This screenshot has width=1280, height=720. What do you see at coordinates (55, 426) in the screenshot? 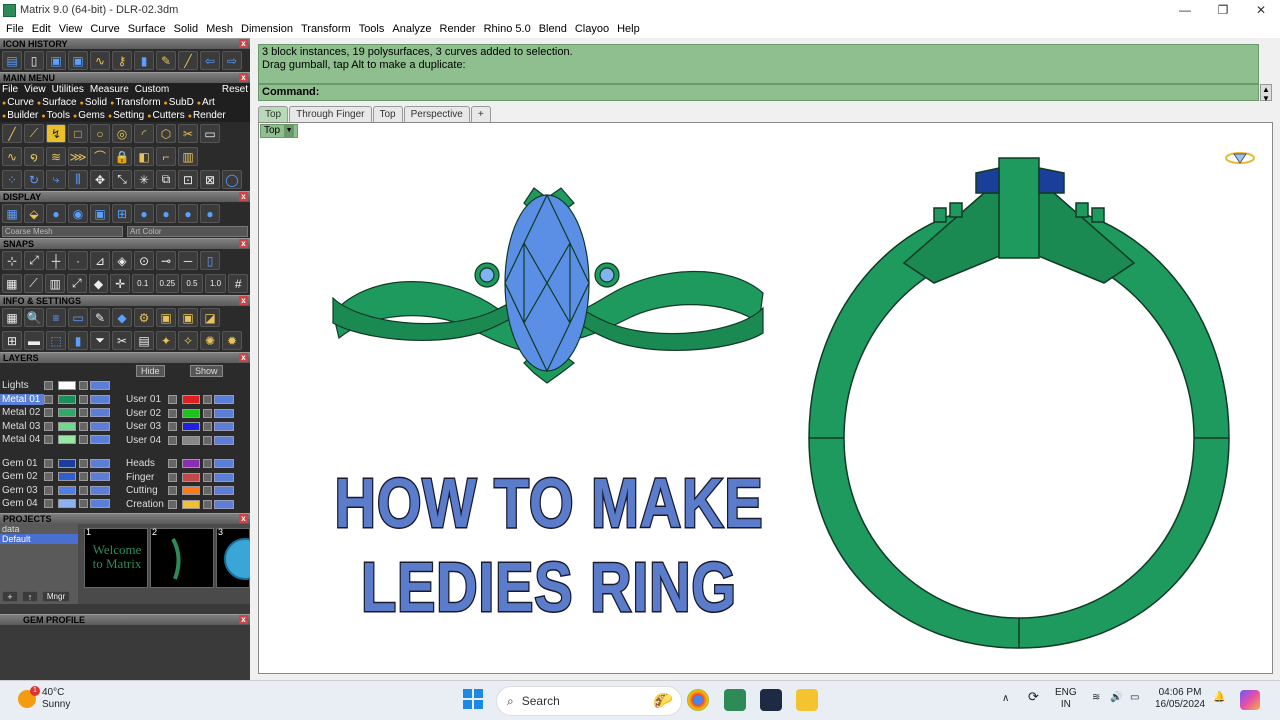
I see `layer-row: Metal 03` at bounding box center [55, 426].